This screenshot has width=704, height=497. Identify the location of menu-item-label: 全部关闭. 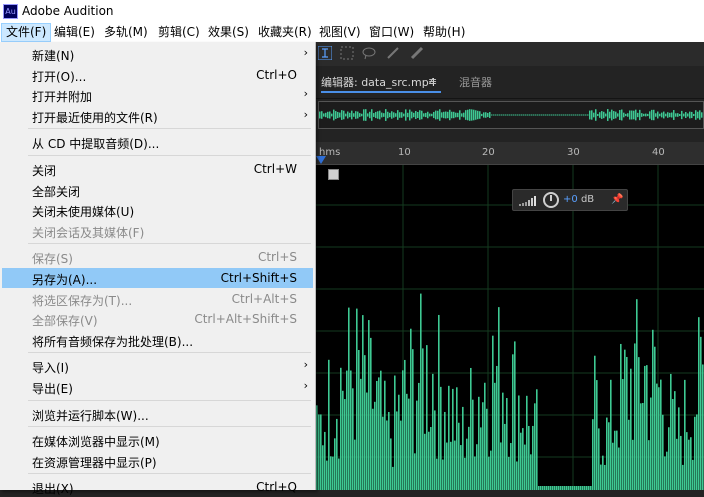
(56, 191).